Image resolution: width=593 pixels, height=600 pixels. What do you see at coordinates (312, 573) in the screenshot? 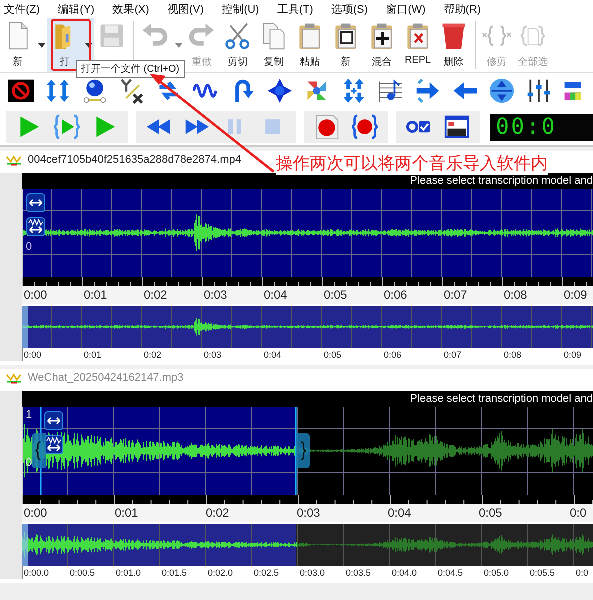
I see `time-label: 0:03.0` at bounding box center [312, 573].